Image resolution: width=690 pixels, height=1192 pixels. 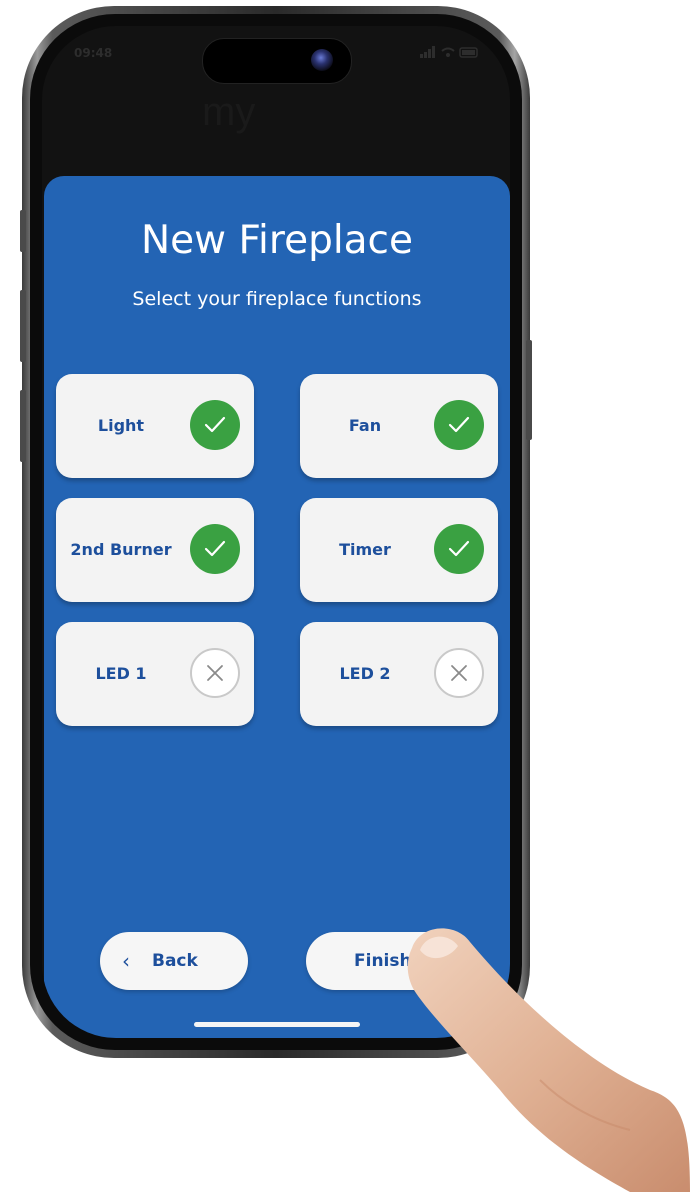 I want to click on status-time: 09:48, so click(x=93, y=53).